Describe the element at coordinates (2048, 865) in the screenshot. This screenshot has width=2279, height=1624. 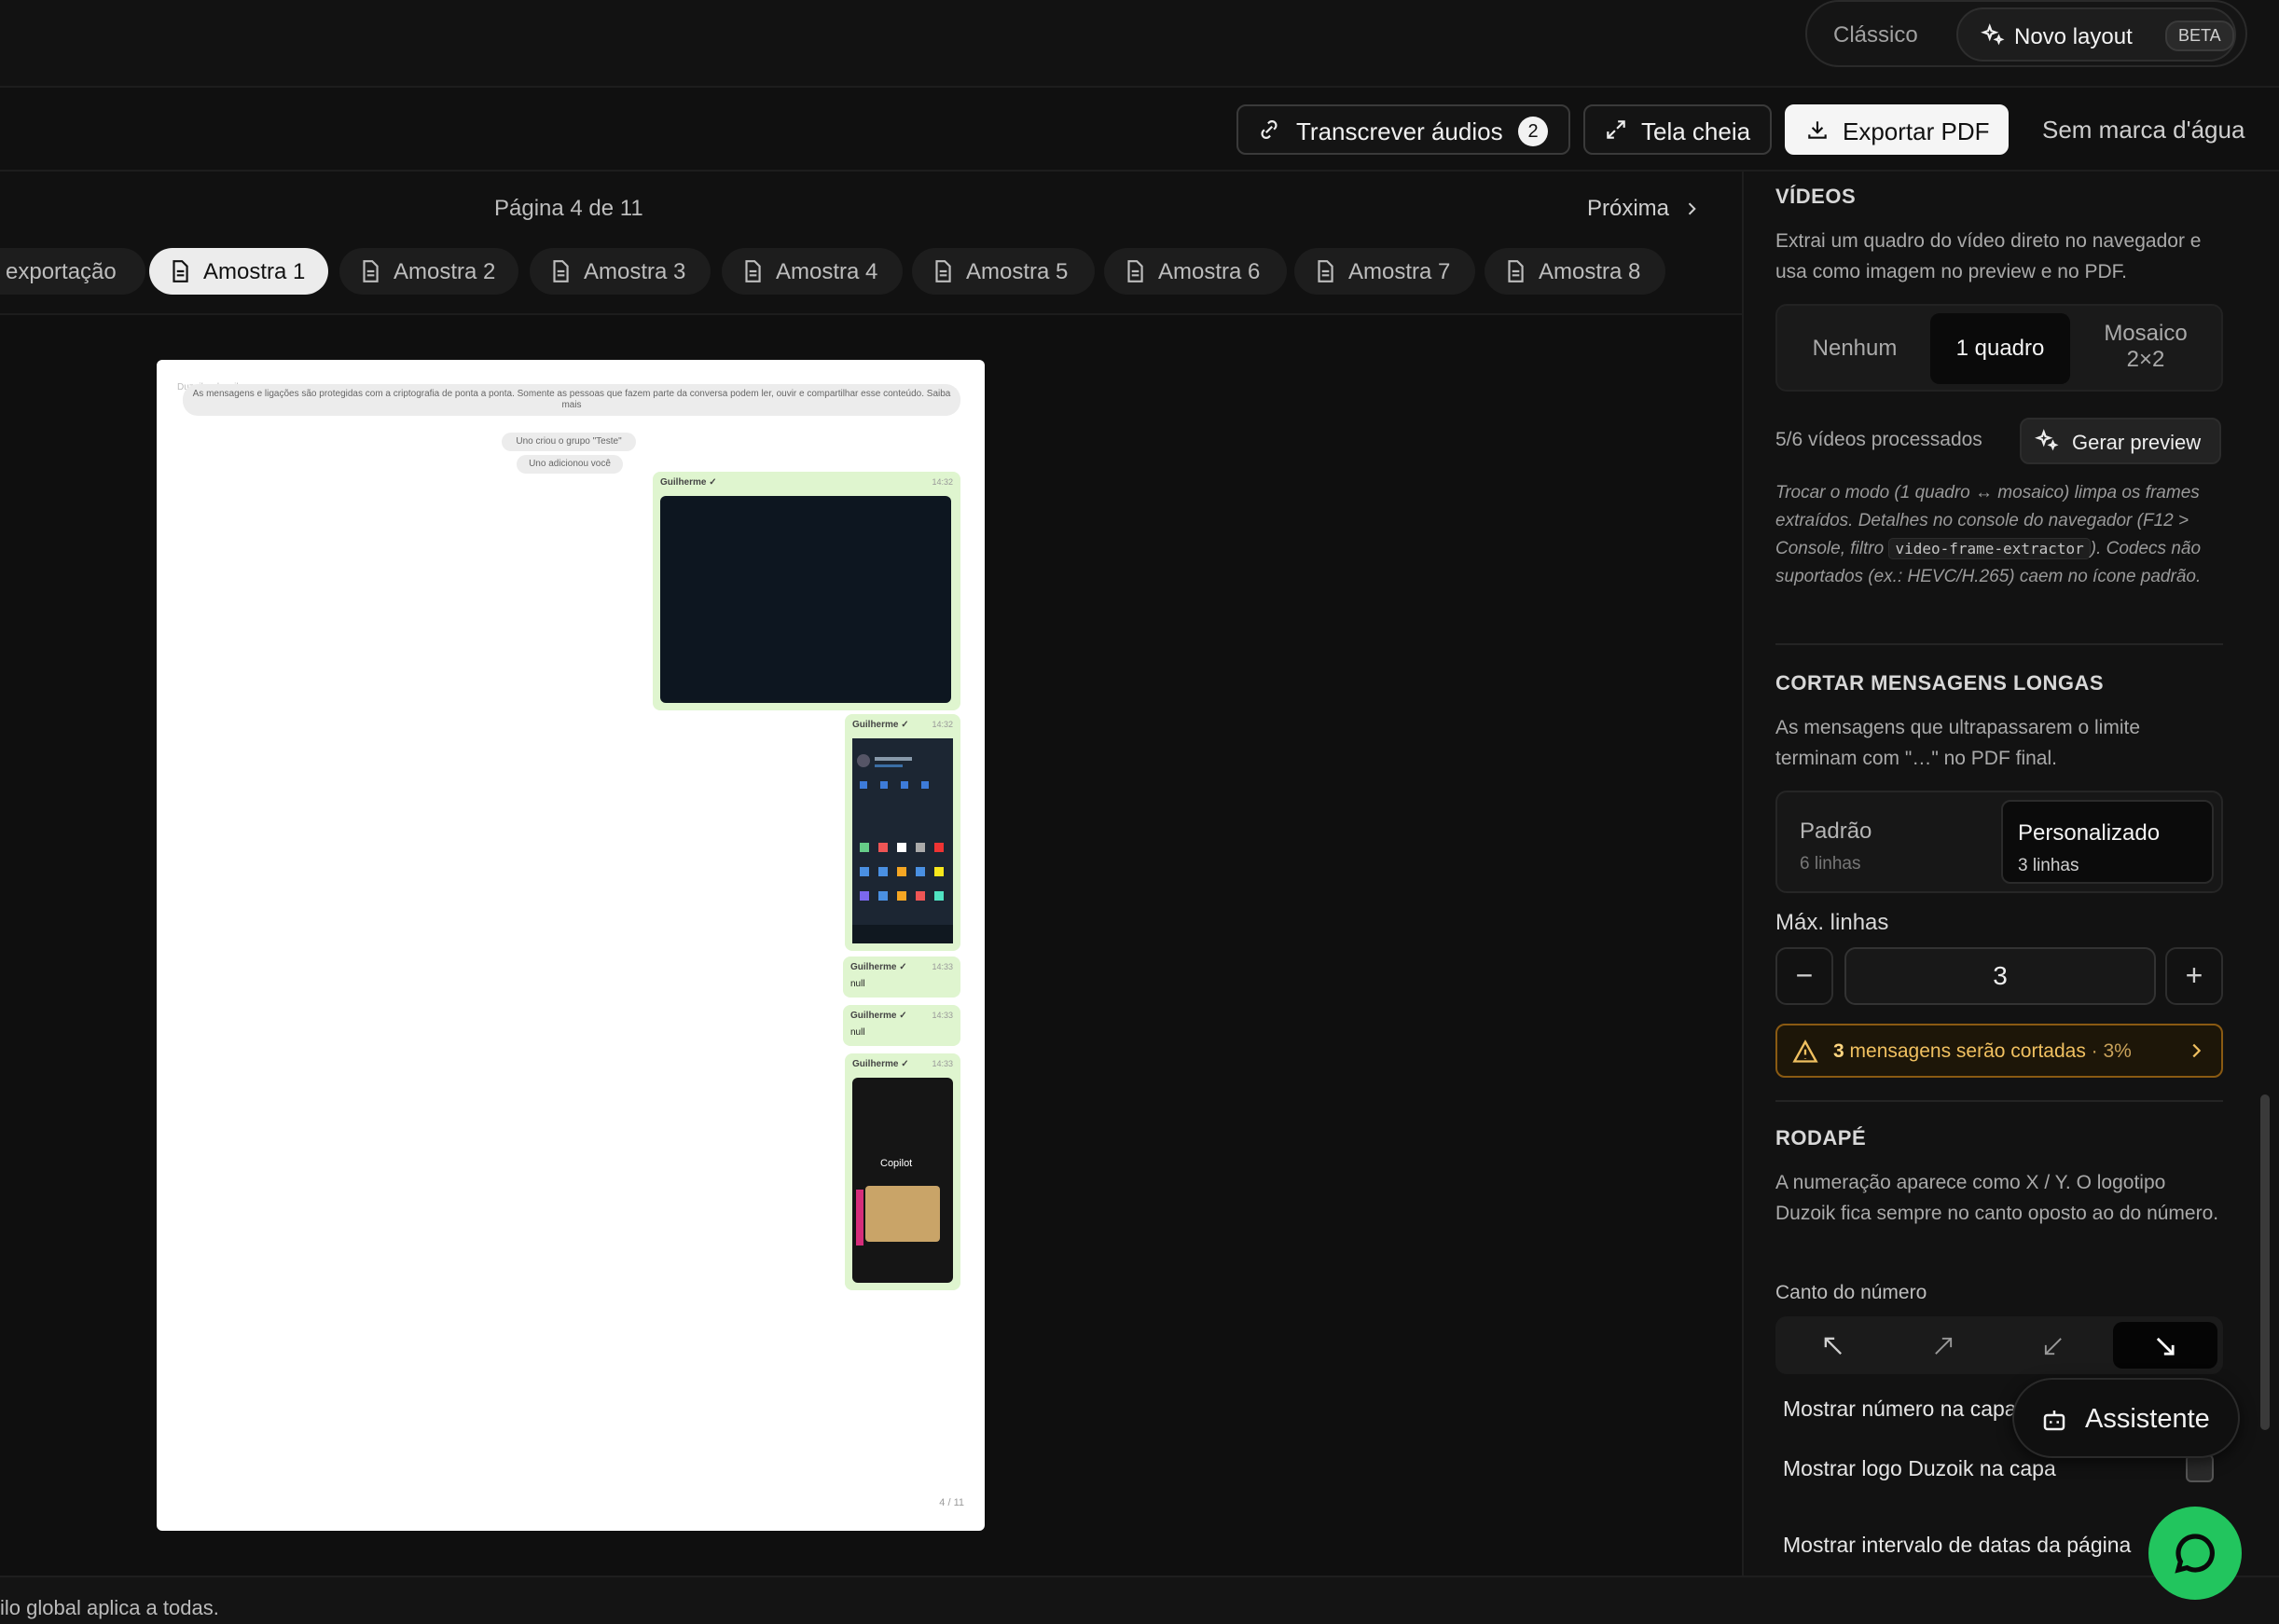
I see `cut-mode-custom-sub: 3 linhas` at that location.